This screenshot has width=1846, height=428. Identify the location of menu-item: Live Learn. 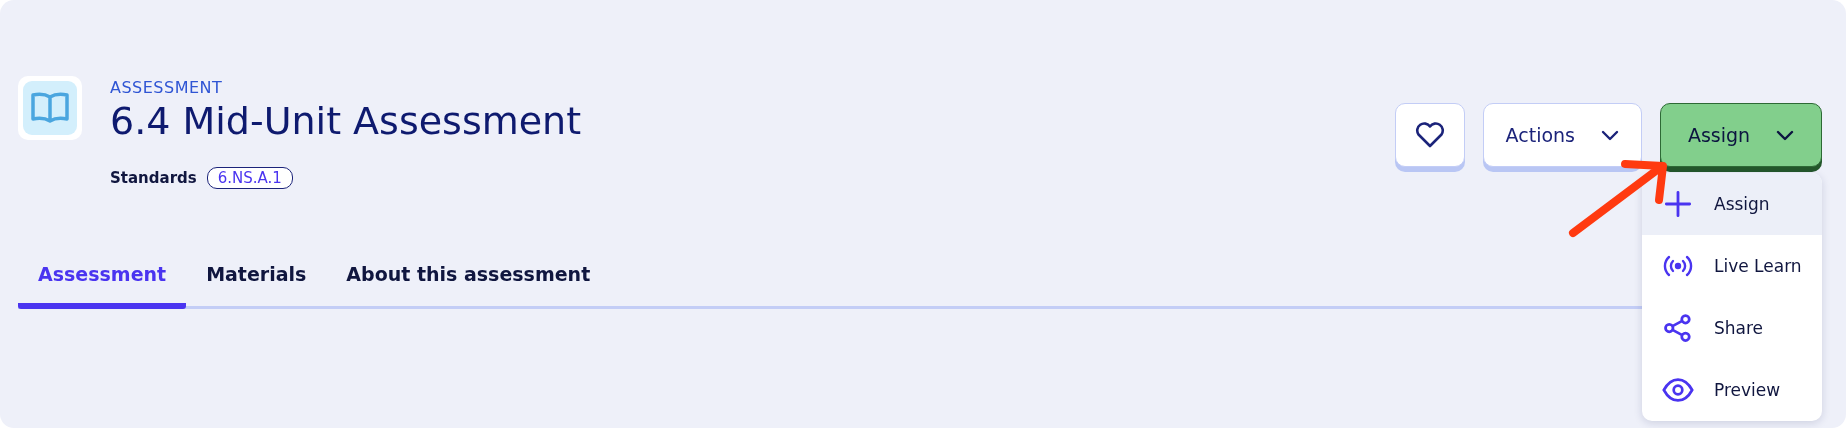
(1732, 266).